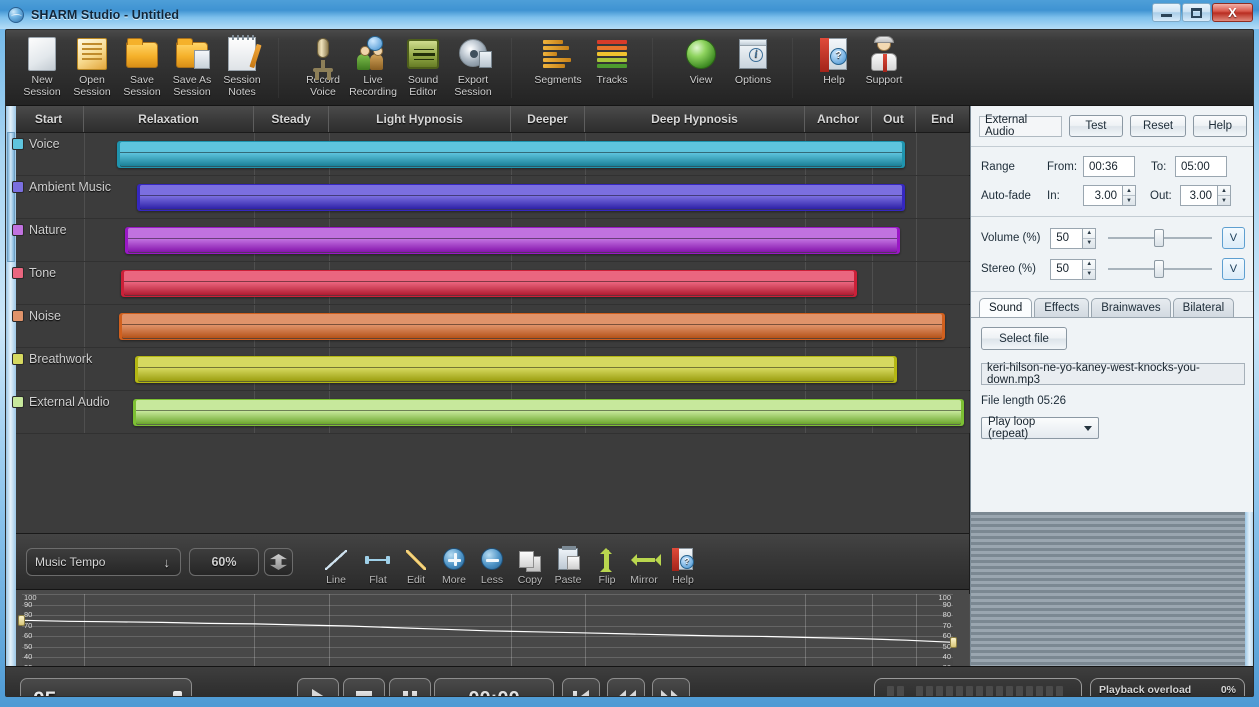  What do you see at coordinates (1196, 12) in the screenshot?
I see `maximize-button` at bounding box center [1196, 12].